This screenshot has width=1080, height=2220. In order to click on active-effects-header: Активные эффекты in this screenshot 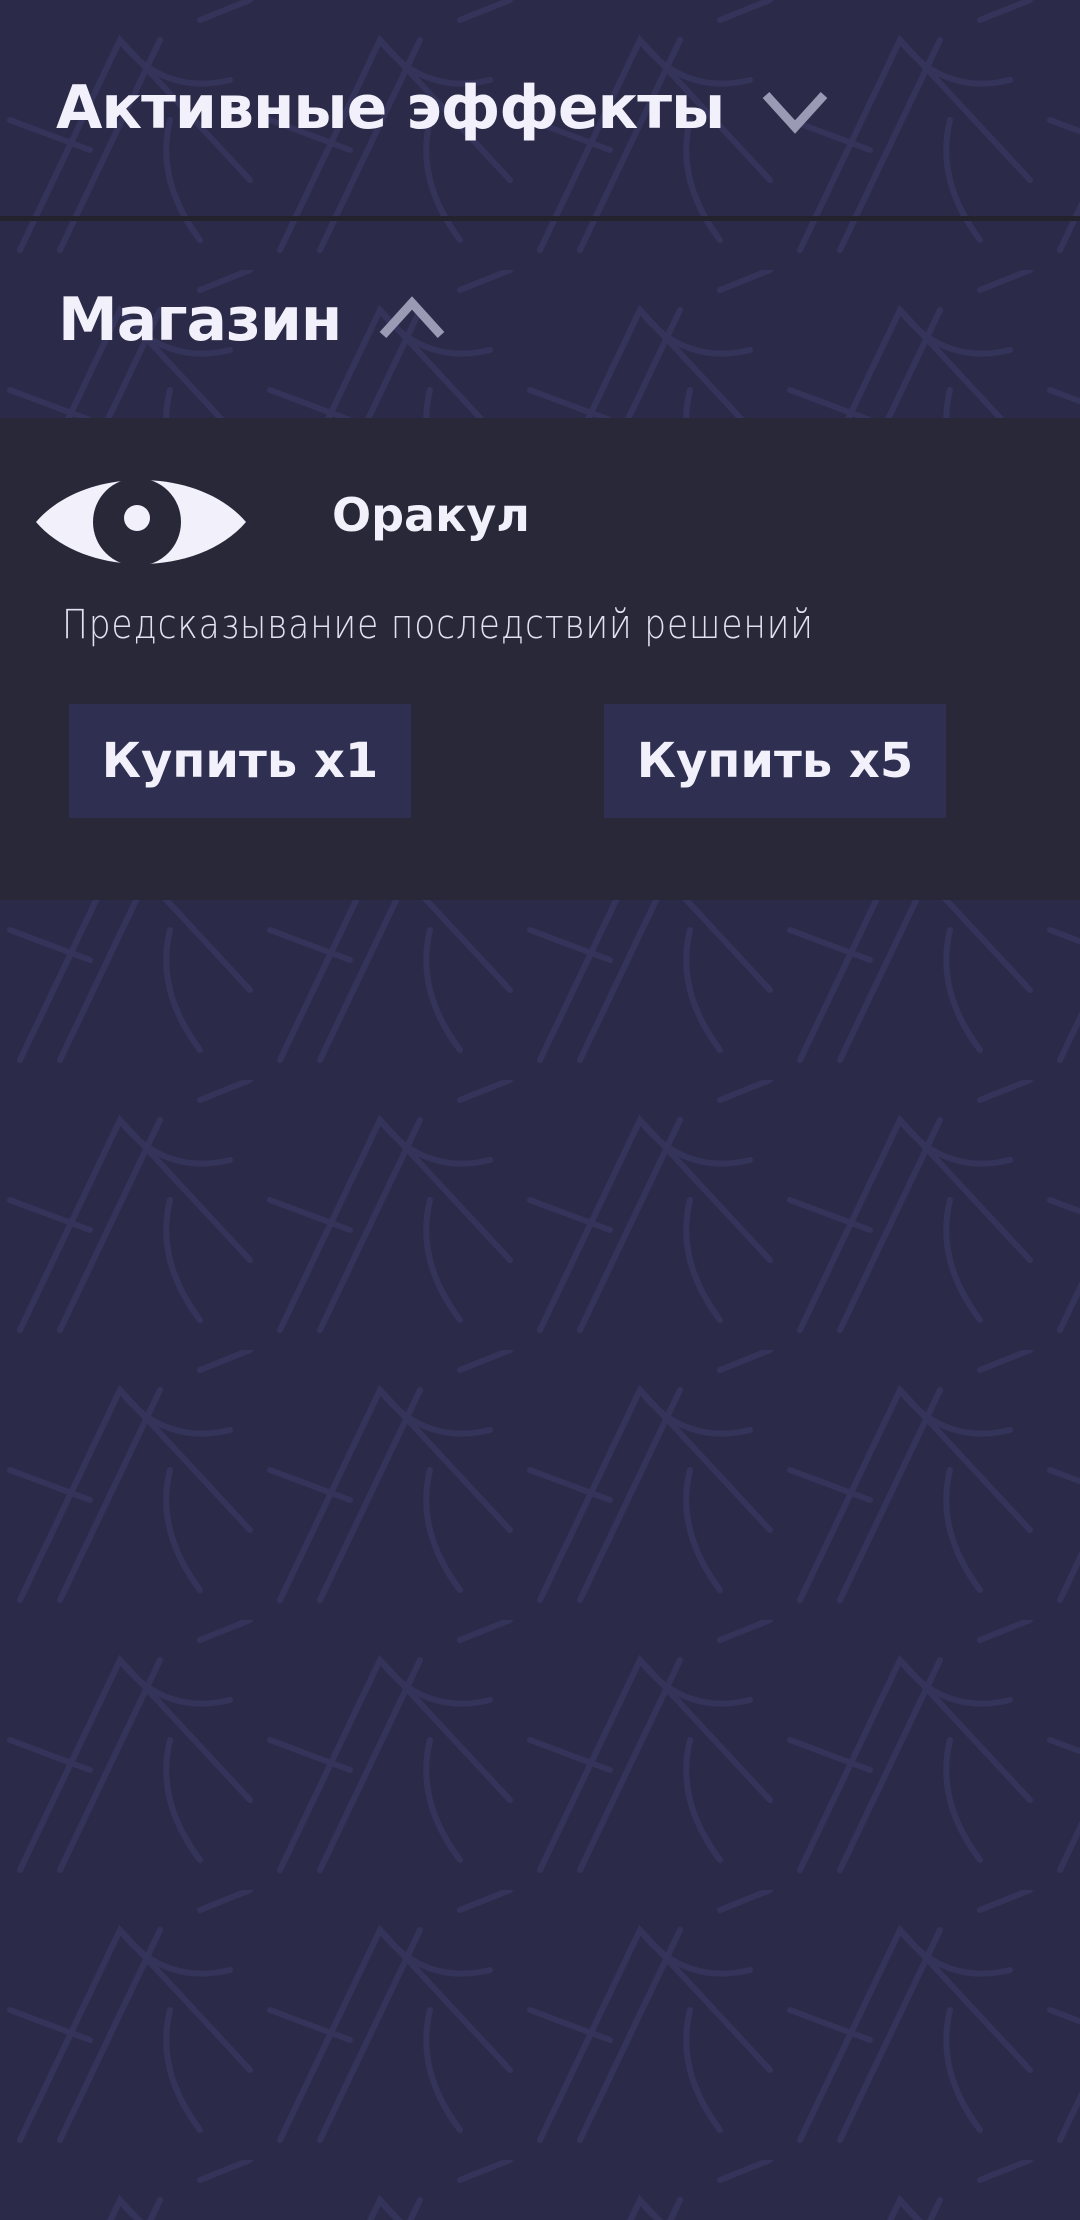, I will do `click(540, 108)`.